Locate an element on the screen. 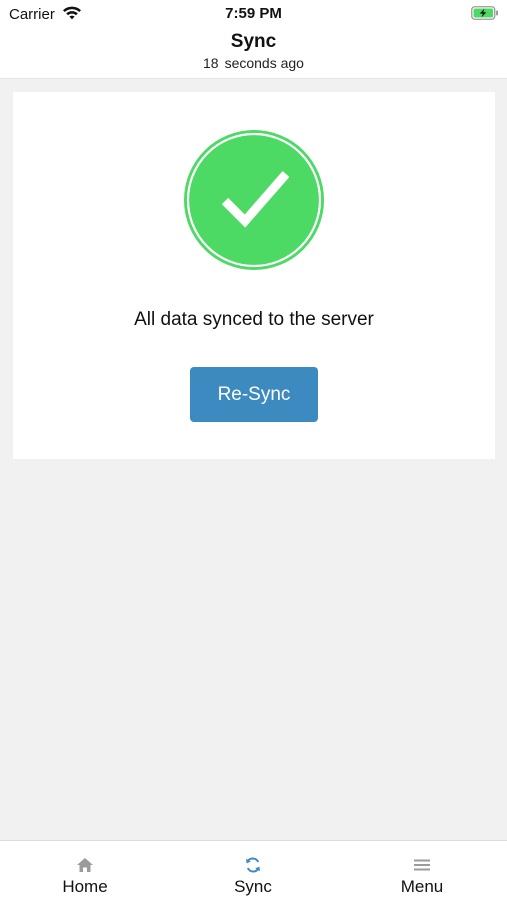 This screenshot has height=900, width=507. tab-menu: Menu is located at coordinates (422, 870).